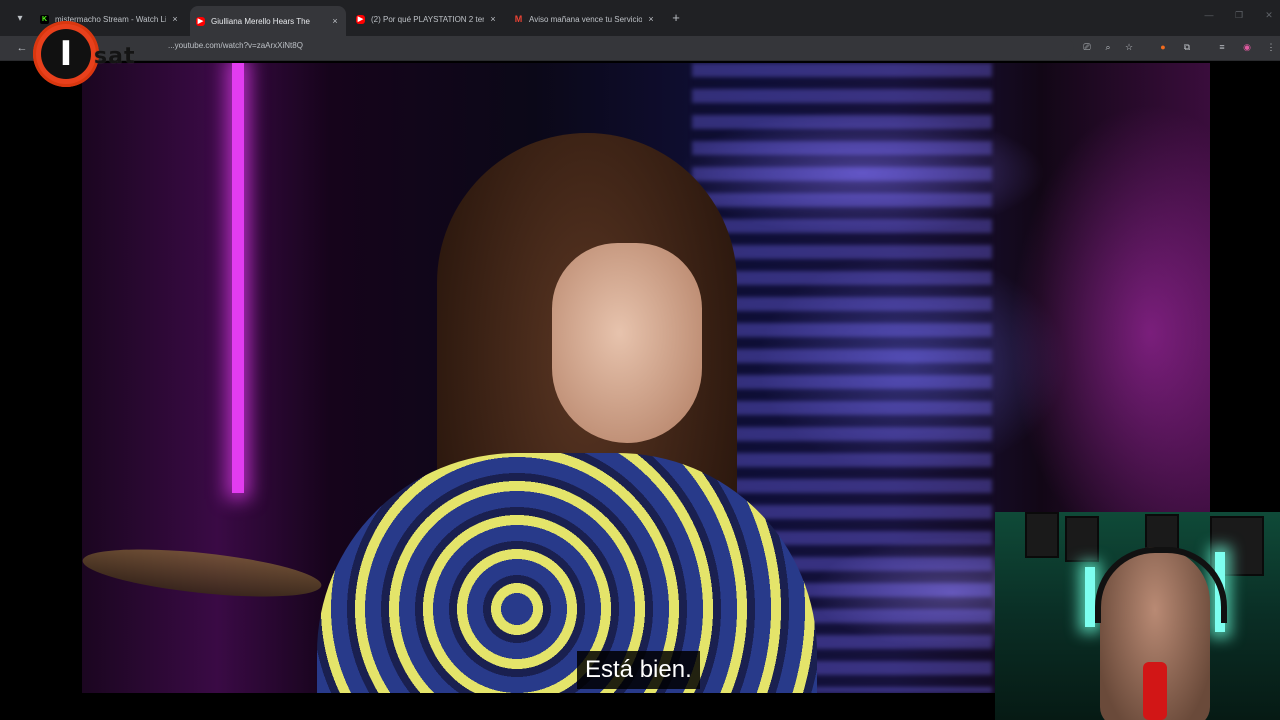 Image resolution: width=1280 pixels, height=720 pixels. I want to click on back-arrow-icon: ←, so click(22, 48).